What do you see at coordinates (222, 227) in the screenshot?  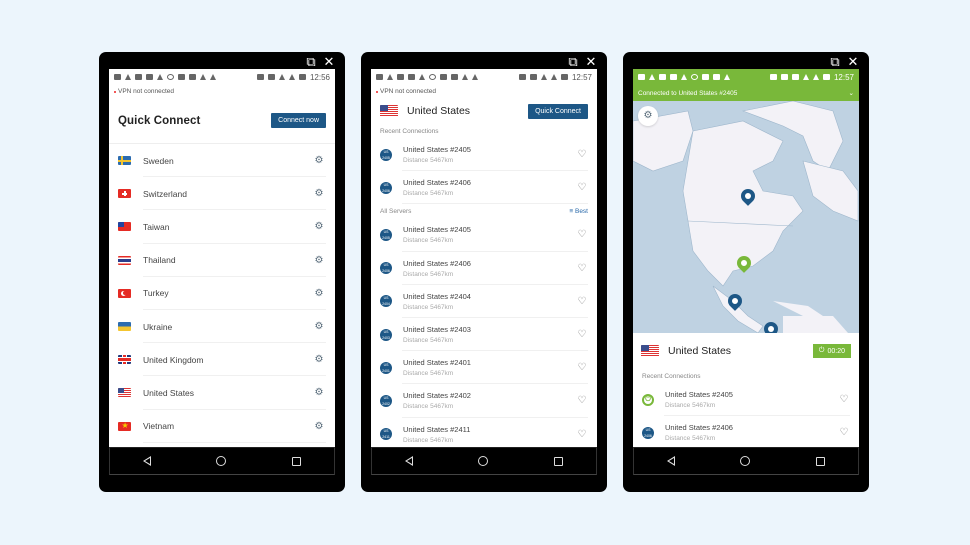 I see `country-item-taiwan: Taiwan ⚙` at bounding box center [222, 227].